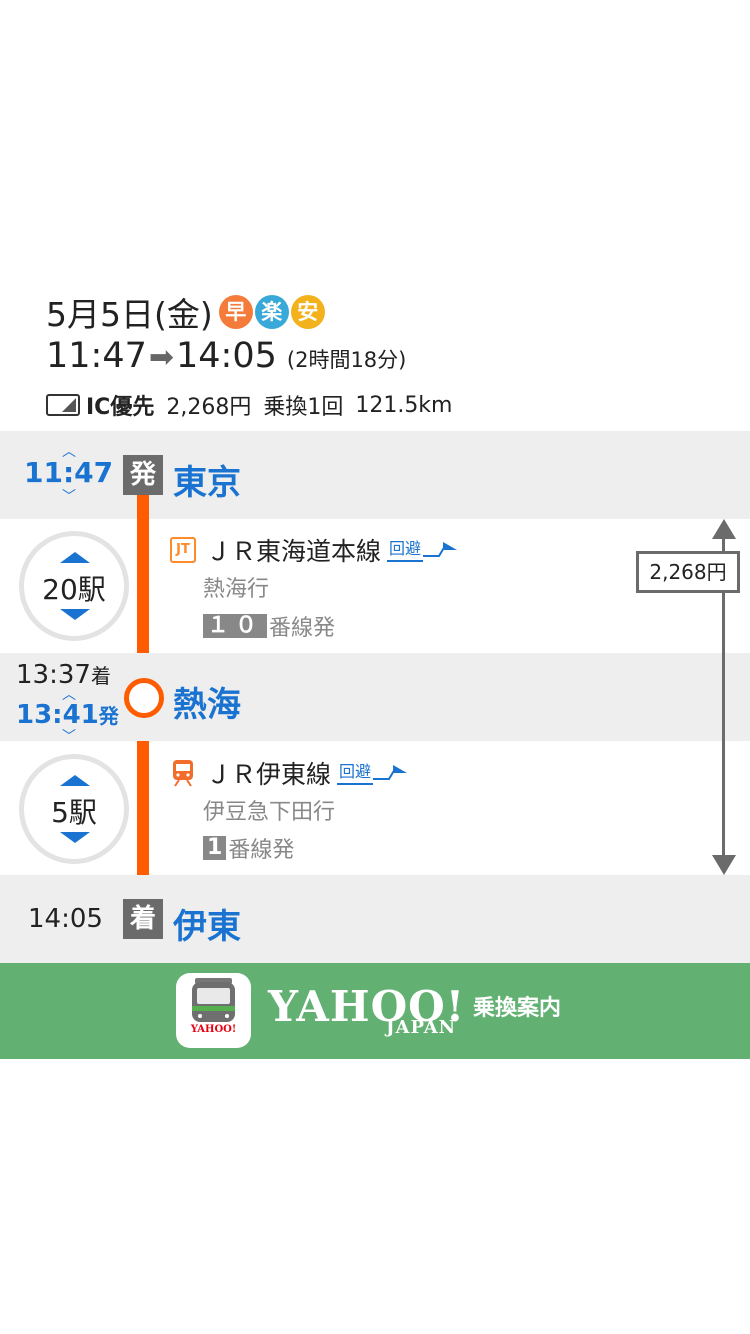  I want to click on line-2: ＪＲ伊東線 回避, so click(289, 773).